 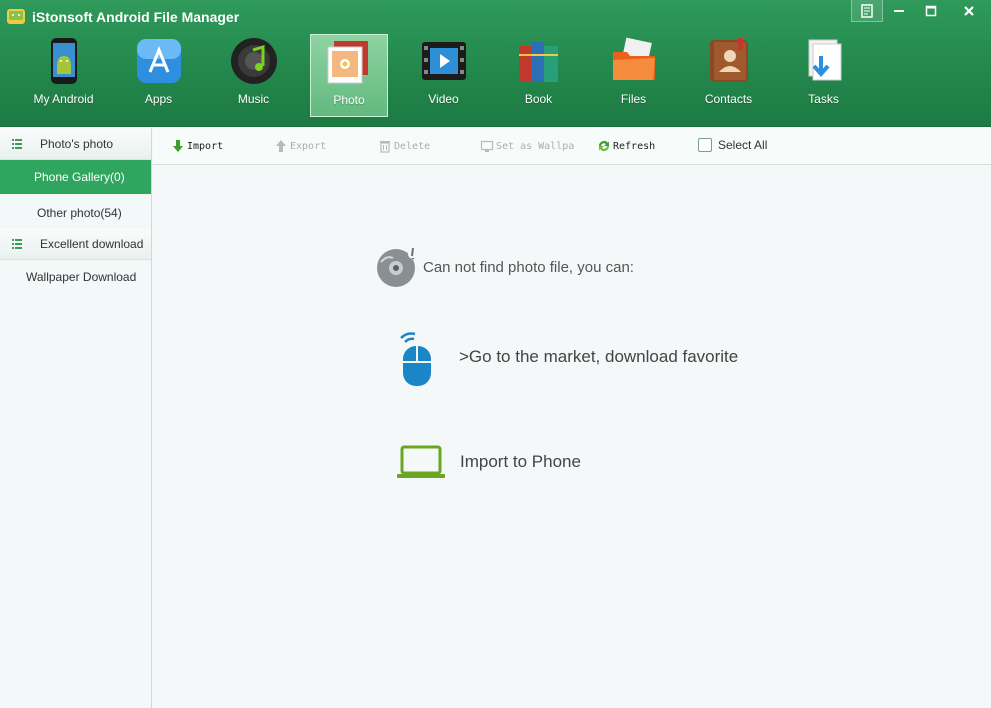 I want to click on sidebar-item-phone-gallery: Phone Gallery(0), so click(x=75, y=177).